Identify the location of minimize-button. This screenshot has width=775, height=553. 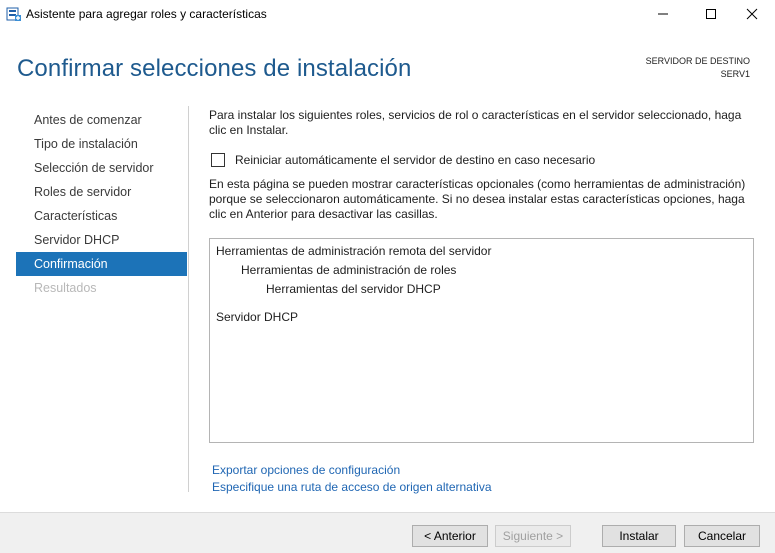
(663, 14).